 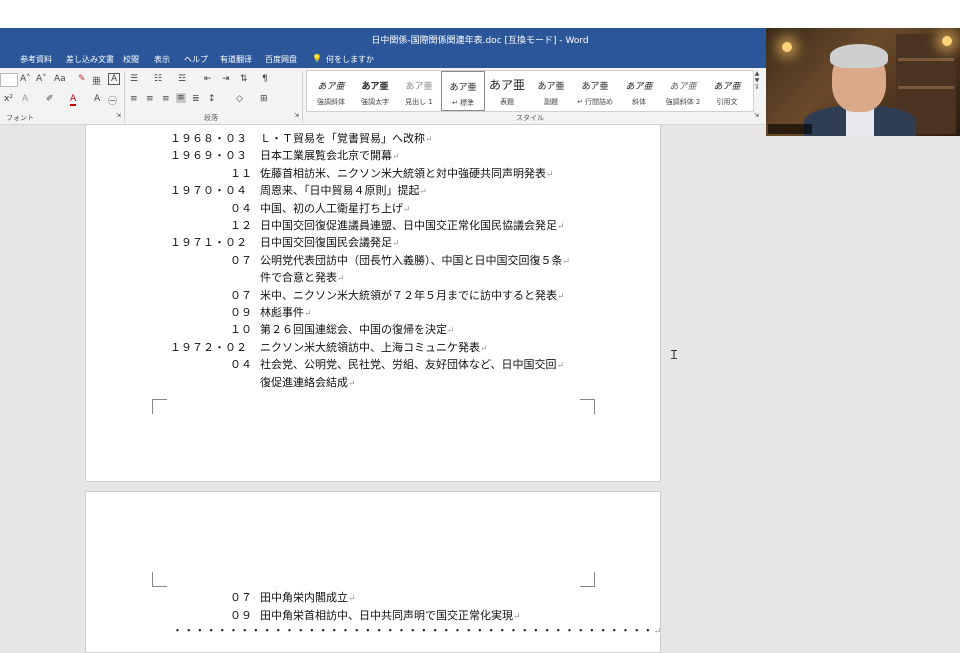 What do you see at coordinates (350, 59) in the screenshot?
I see `tell-me-search: 何をしますか` at bounding box center [350, 59].